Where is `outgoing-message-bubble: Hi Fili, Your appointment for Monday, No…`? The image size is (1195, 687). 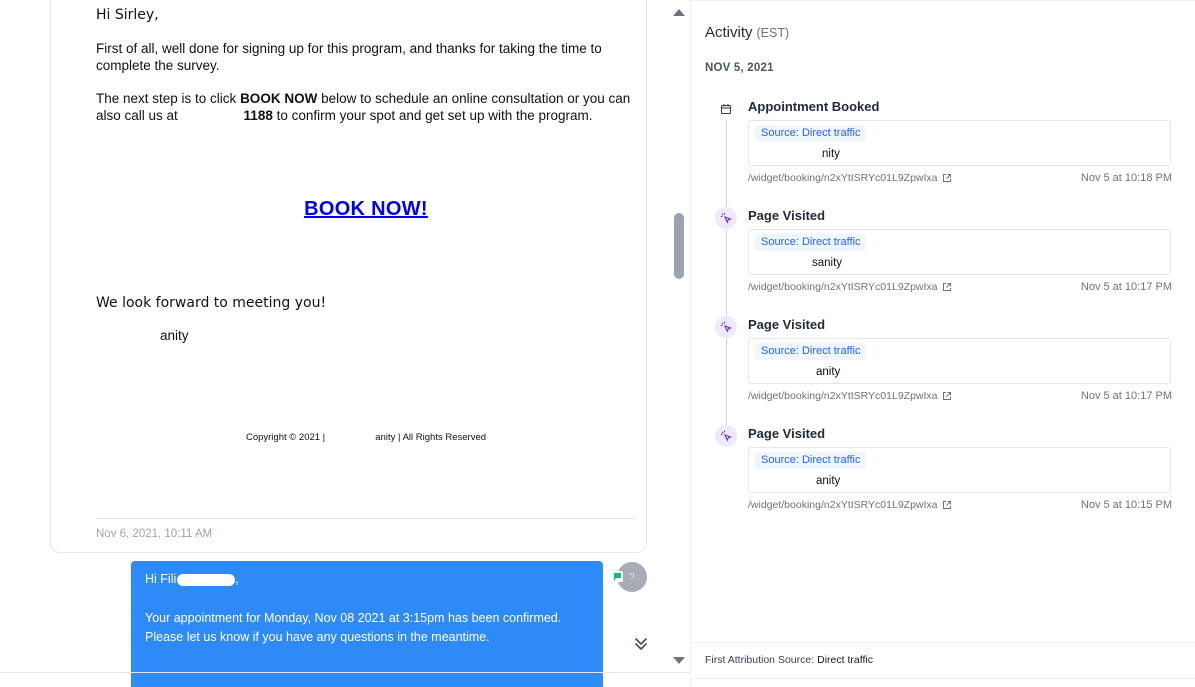
outgoing-message-bubble: Hi Fili, Your appointment for Monday, No… is located at coordinates (367, 624).